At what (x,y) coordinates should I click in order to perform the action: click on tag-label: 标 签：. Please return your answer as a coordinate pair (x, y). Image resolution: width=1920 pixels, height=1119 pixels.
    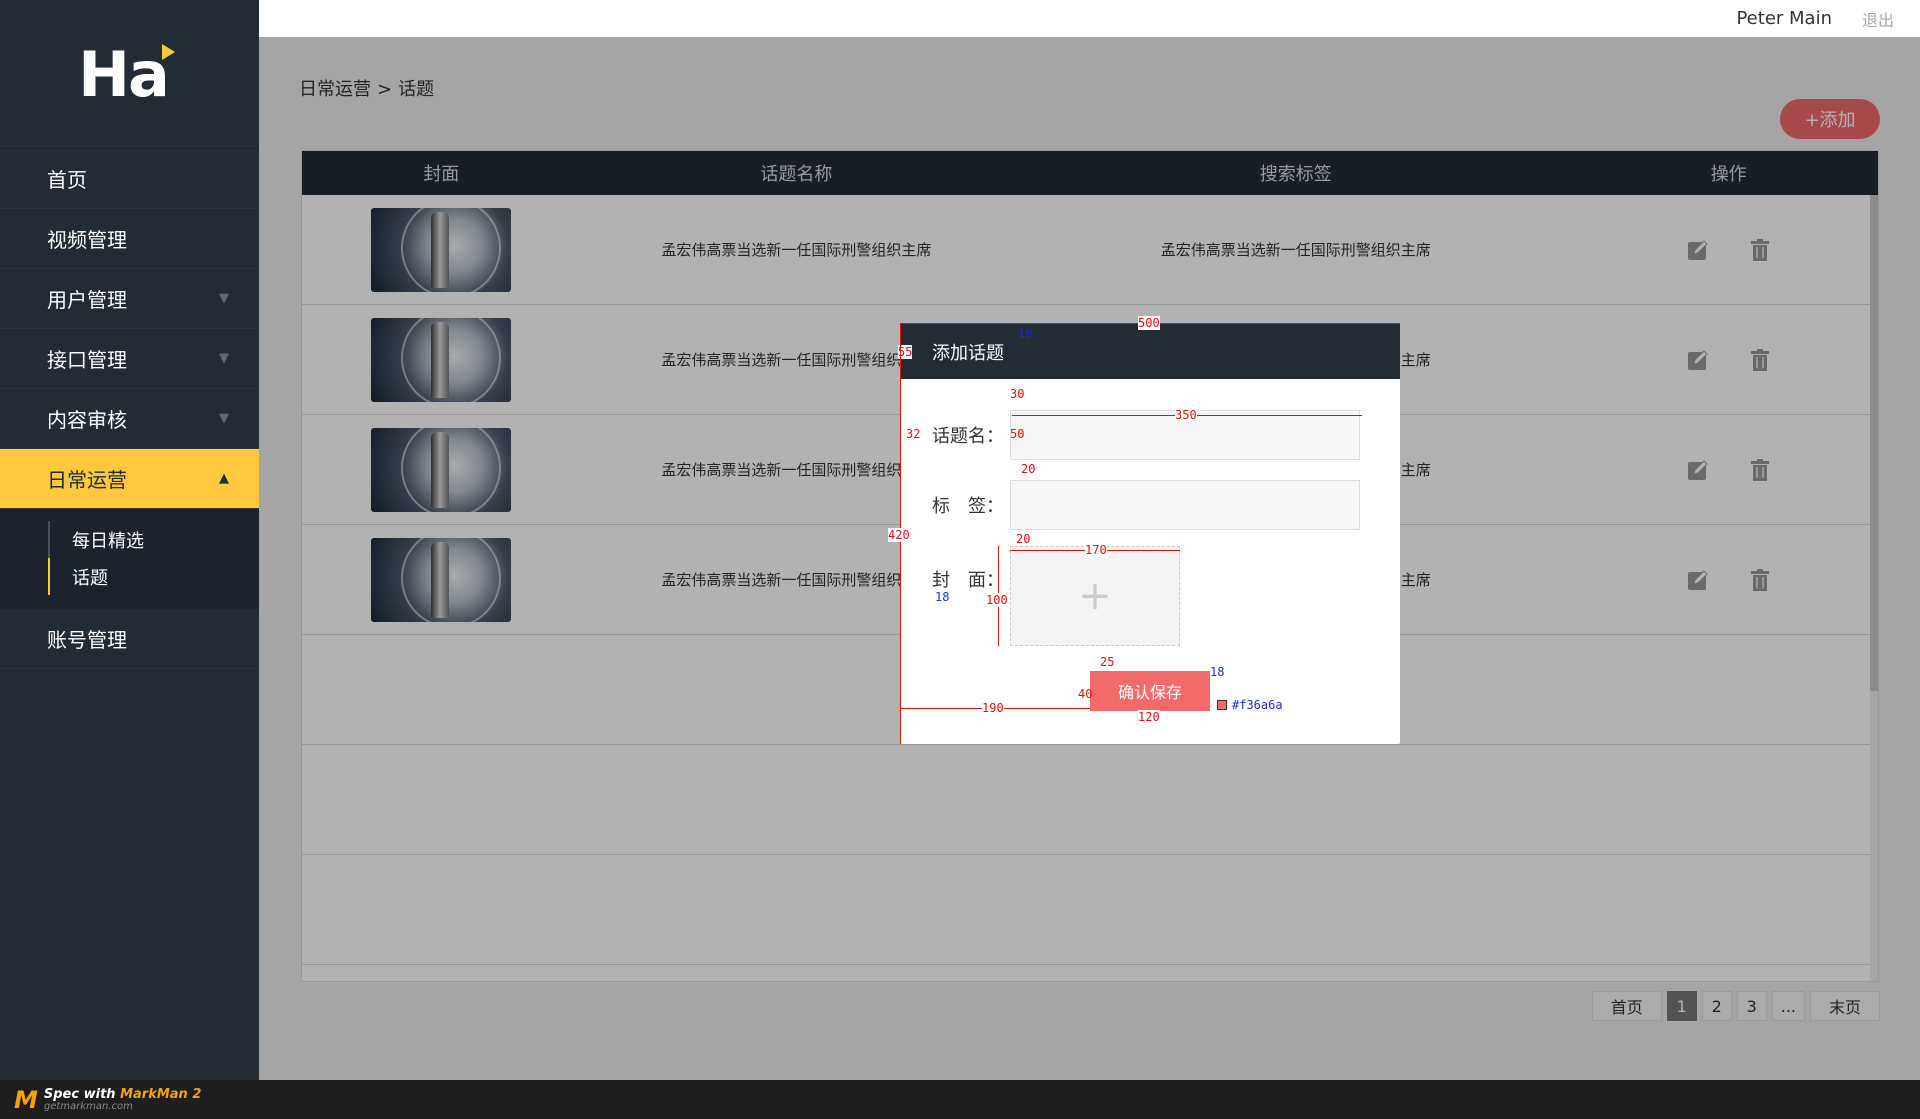
    Looking at the image, I should click on (968, 506).